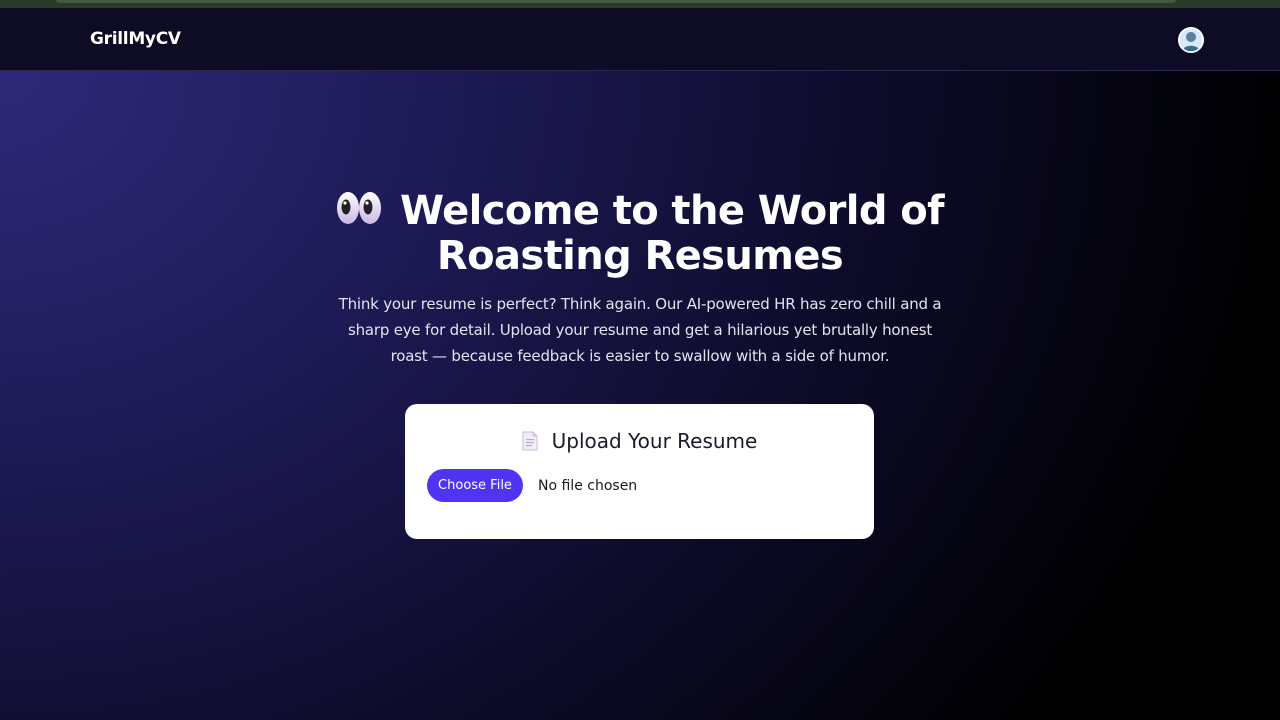  I want to click on brand-logo-link: GrillMyCV, so click(135, 39).